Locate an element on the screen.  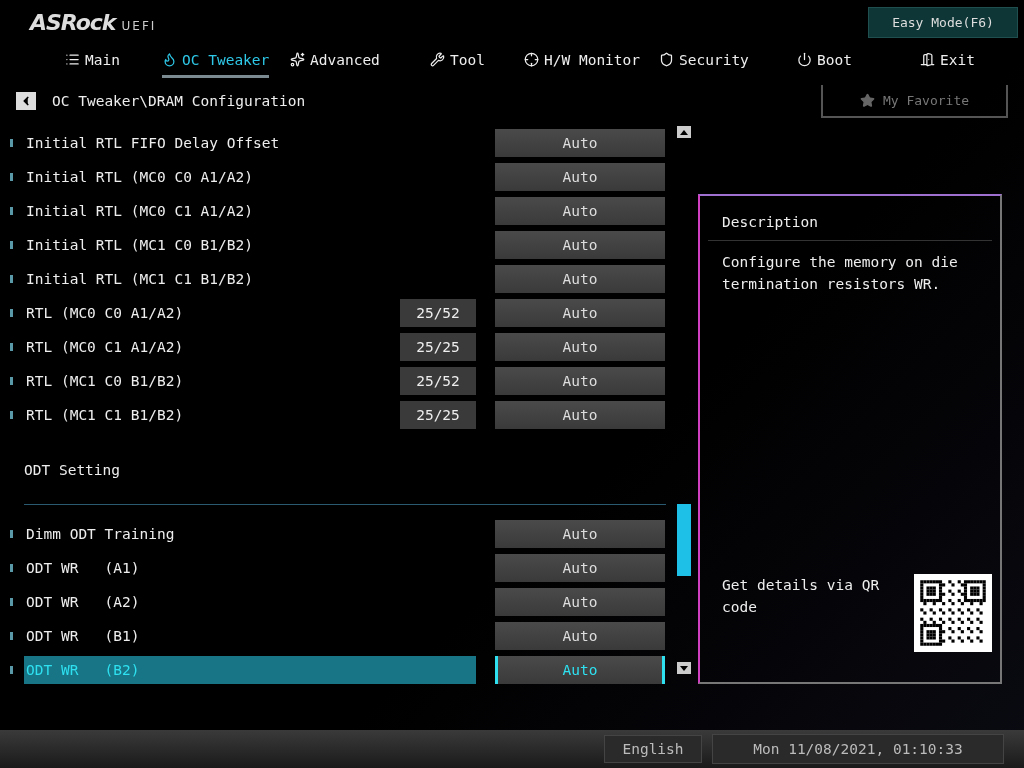
setting-label: Initial RTL FIFO Delay Offset is located at coordinates (250, 143).